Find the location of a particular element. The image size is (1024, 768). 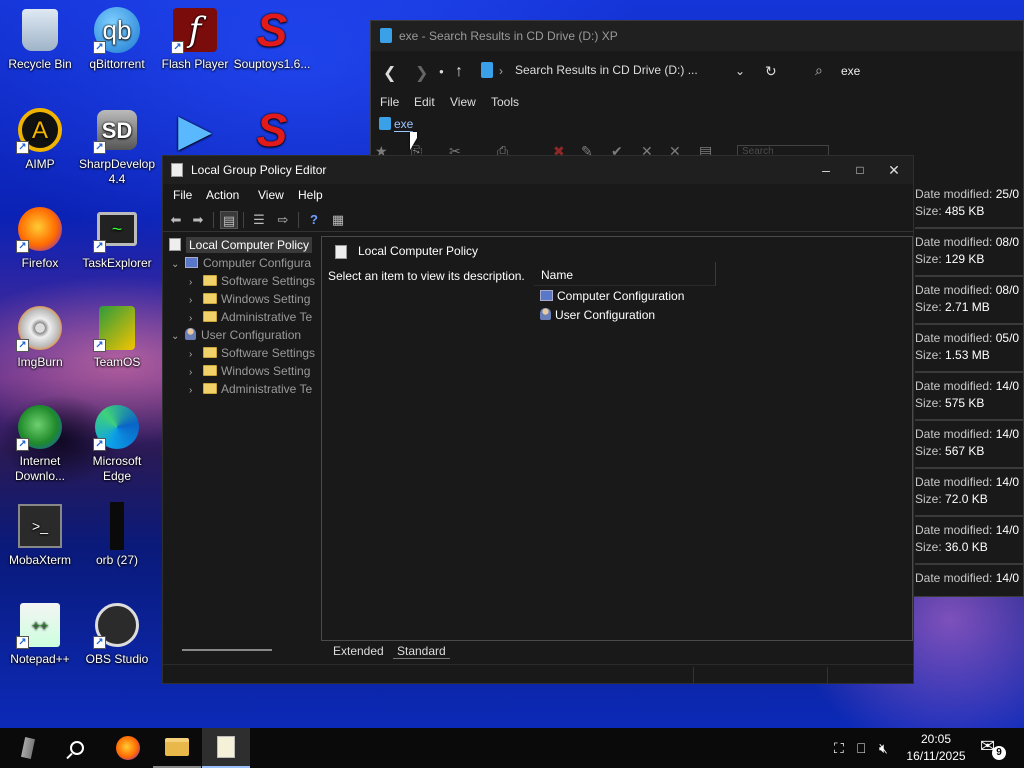

desktop-icon-sharpdevelop: SD ↗ SharpDevelop 4.4 is located at coordinates (117, 146).